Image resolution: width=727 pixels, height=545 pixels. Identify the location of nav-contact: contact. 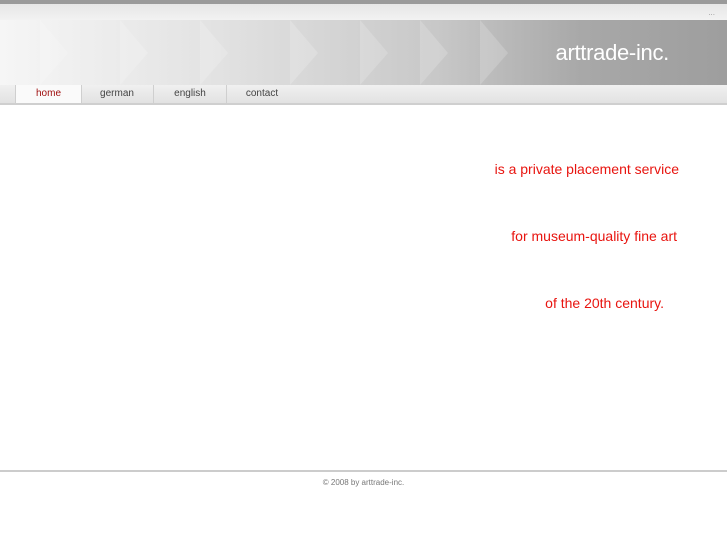
(262, 94).